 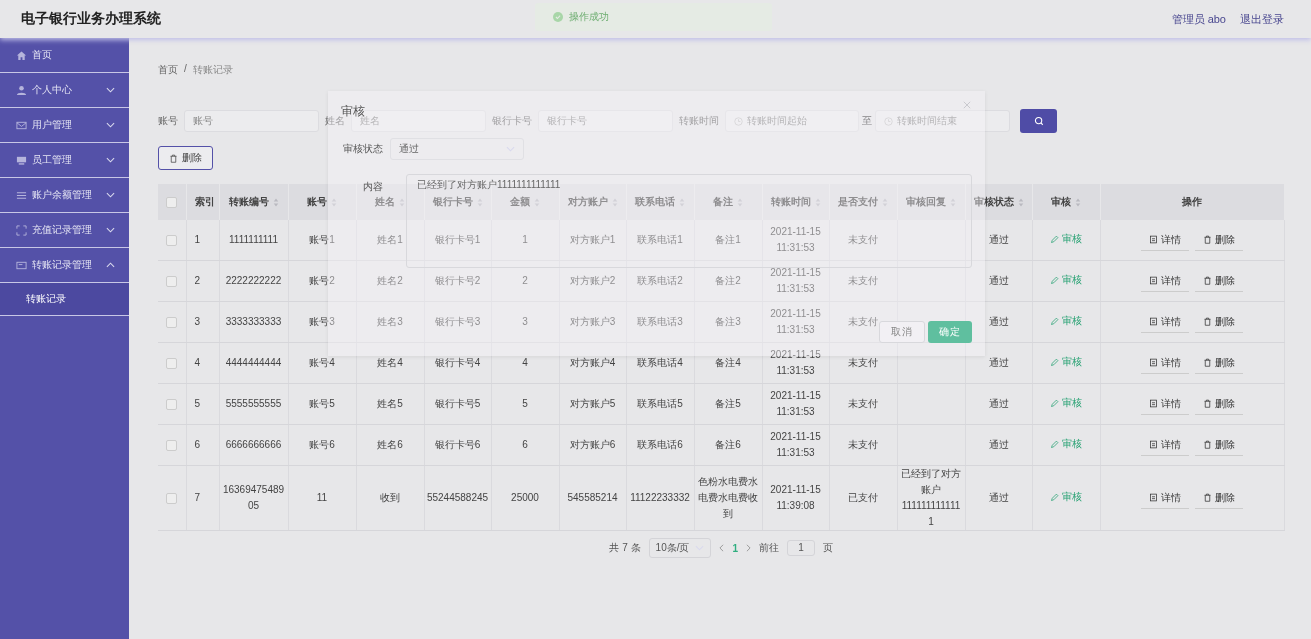 I want to click on status-select: 通过, so click(x=457, y=149).